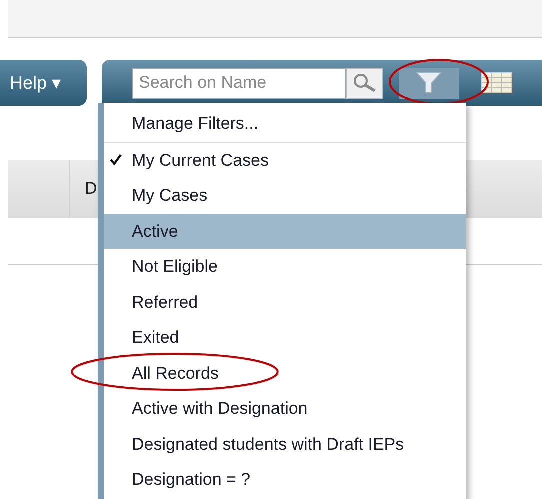 This screenshot has height=499, width=542. I want to click on filter-button, so click(429, 83).